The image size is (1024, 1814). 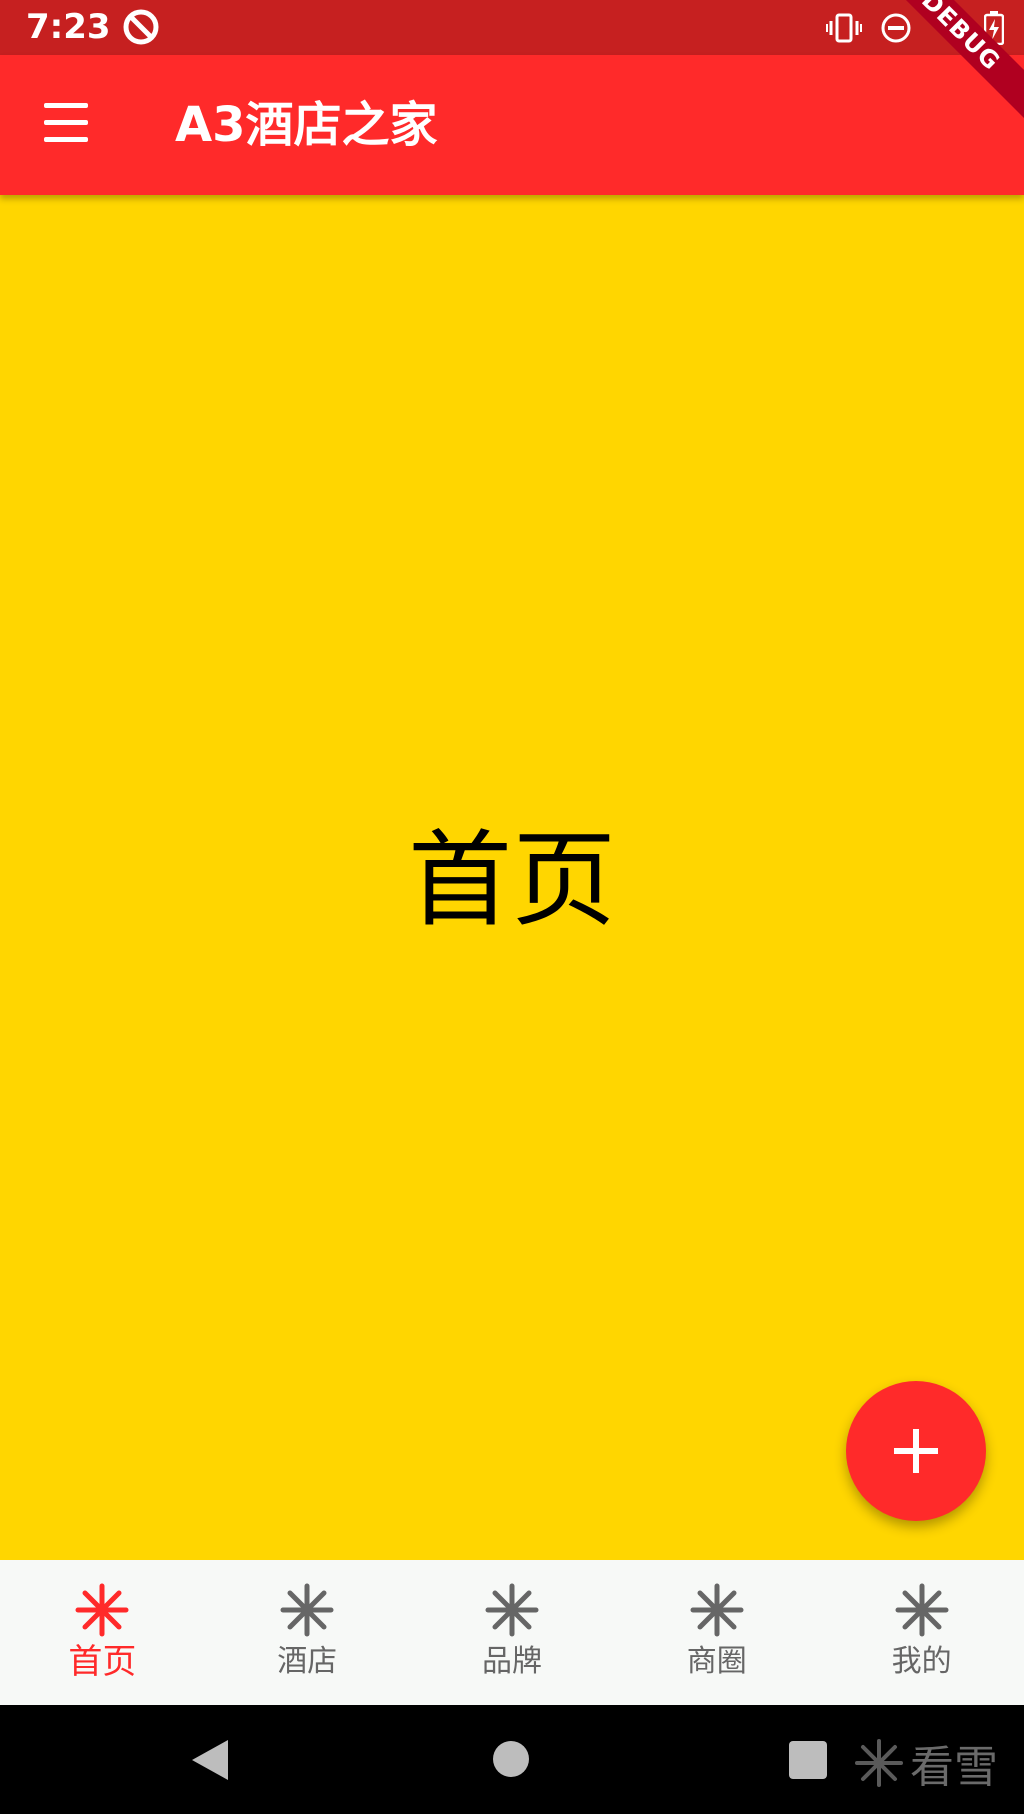 What do you see at coordinates (307, 1661) in the screenshot?
I see `nav-label: 酒店` at bounding box center [307, 1661].